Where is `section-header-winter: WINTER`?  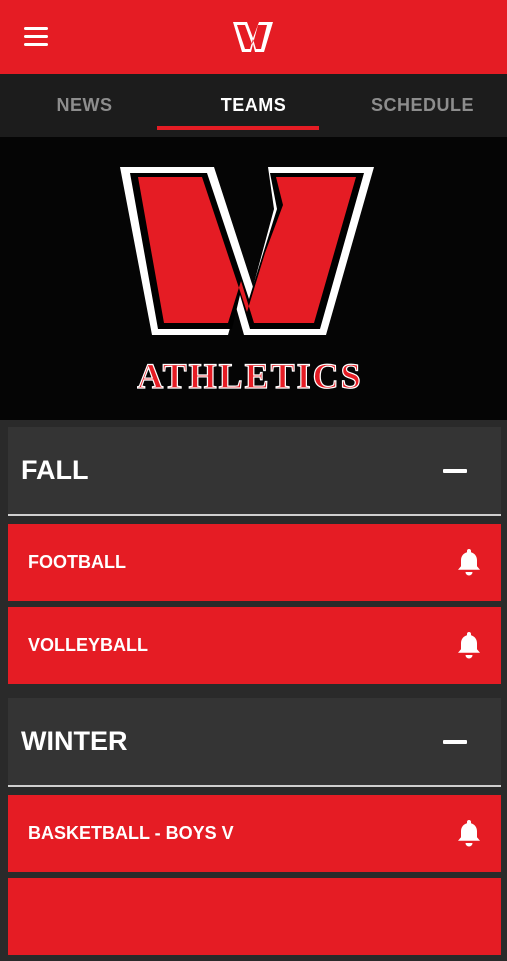 section-header-winter: WINTER is located at coordinates (254, 742).